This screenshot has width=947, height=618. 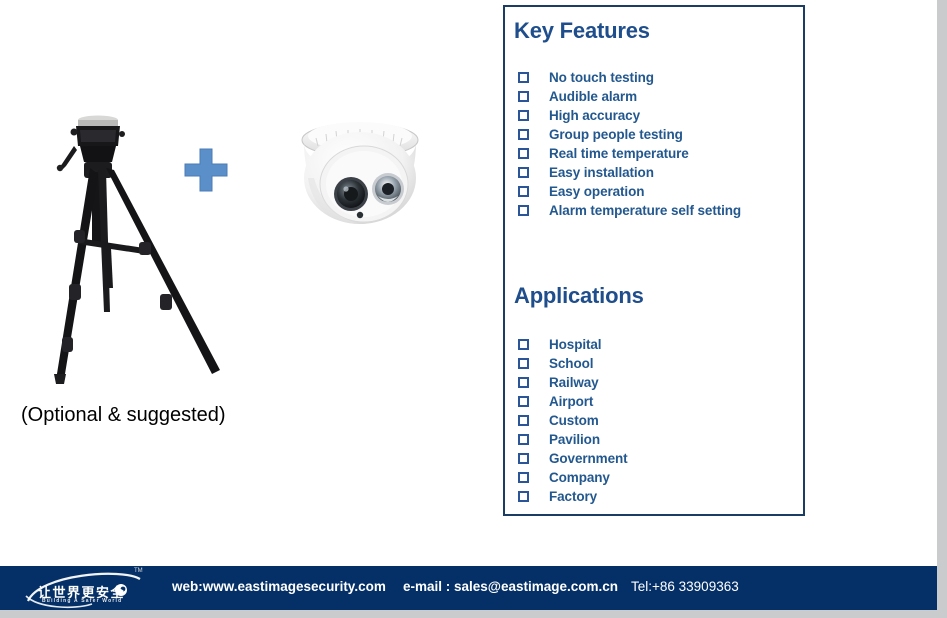 I want to click on dome-security-camera-icon, so click(x=360, y=177).